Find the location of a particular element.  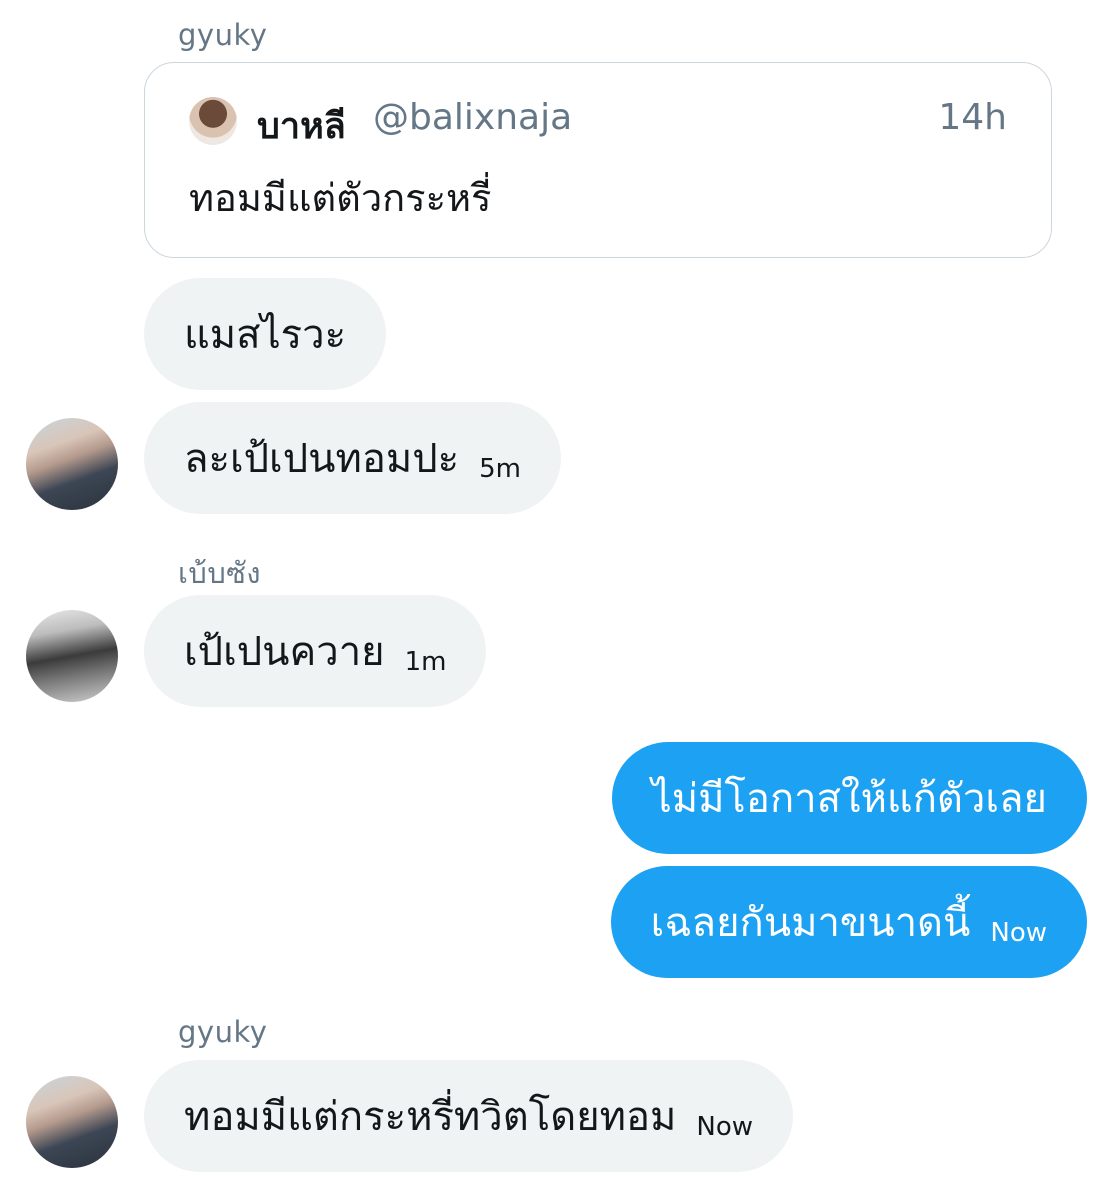

message-bubble-incoming: ทอมมีแต่กระหรี่ทวิตโดยทอม Now is located at coordinates (469, 1116).